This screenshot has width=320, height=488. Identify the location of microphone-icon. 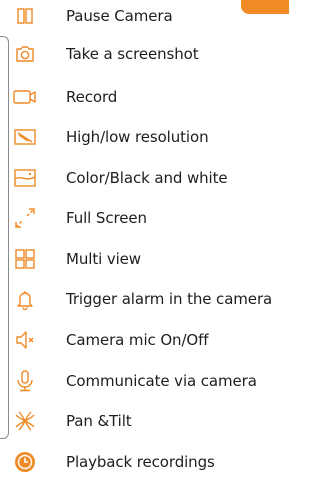
(25, 381).